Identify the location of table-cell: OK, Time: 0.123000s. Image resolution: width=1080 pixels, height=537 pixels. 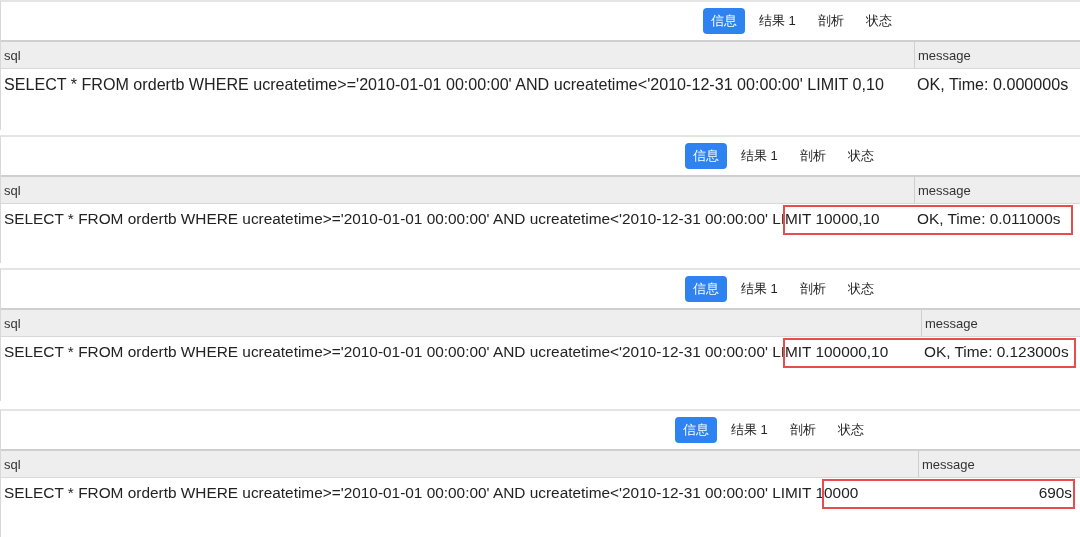
(996, 351).